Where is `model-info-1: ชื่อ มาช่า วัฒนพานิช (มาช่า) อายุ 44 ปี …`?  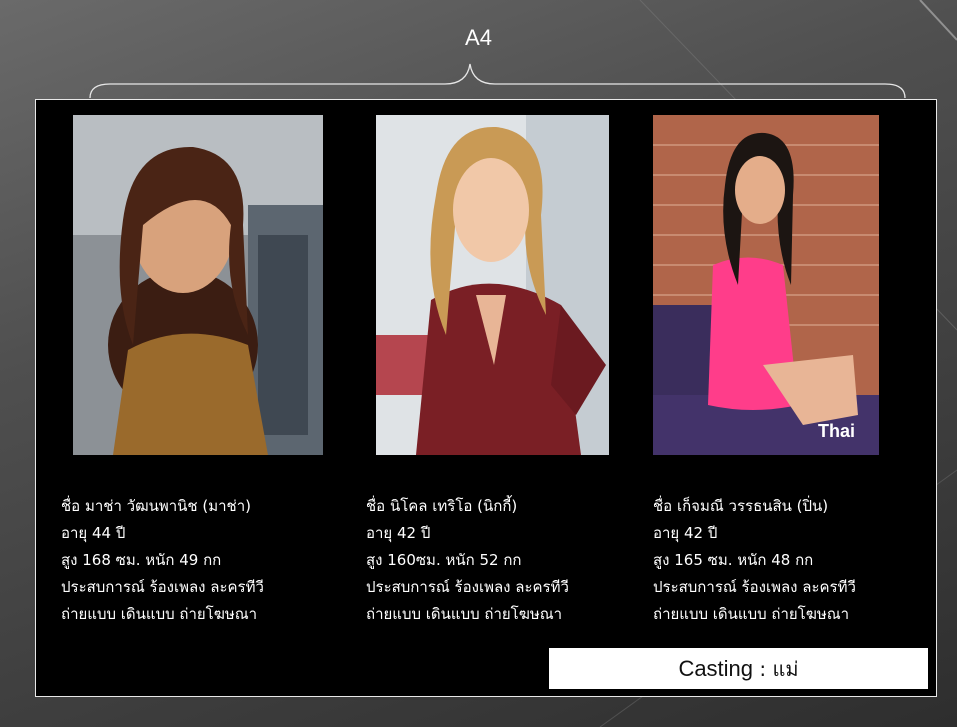
model-info-1: ชื่อ มาช่า วัฒนพานิช (มาช่า) อายุ 44 ปี … is located at coordinates (162, 560).